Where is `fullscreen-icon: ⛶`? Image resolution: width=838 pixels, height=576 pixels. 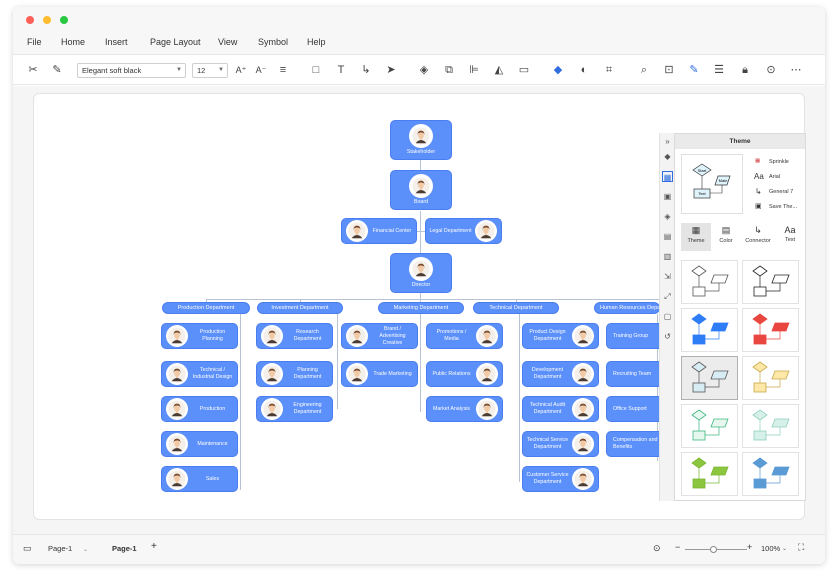 fullscreen-icon: ⛶ is located at coordinates (801, 547).